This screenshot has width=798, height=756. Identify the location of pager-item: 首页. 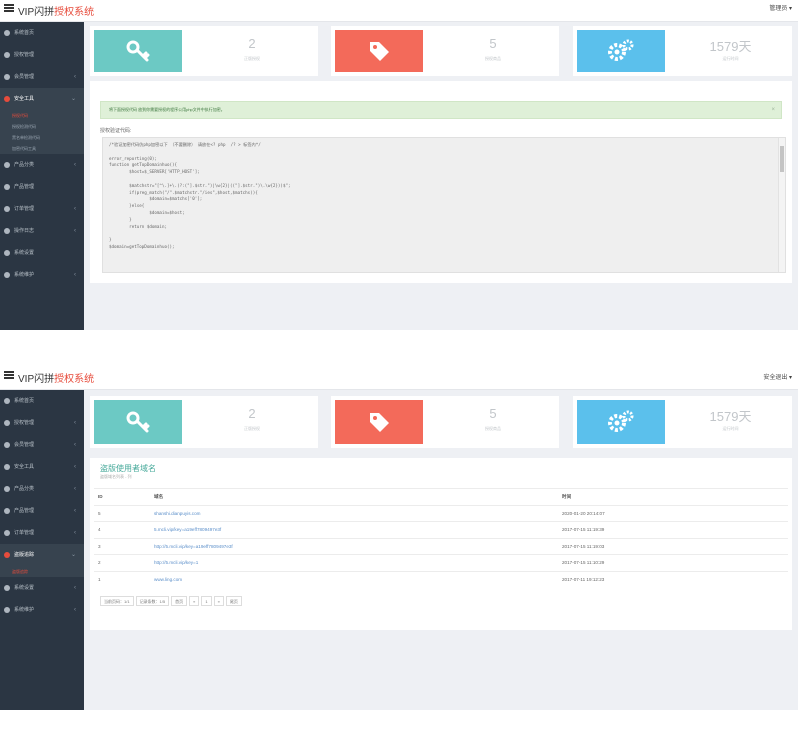
(179, 601).